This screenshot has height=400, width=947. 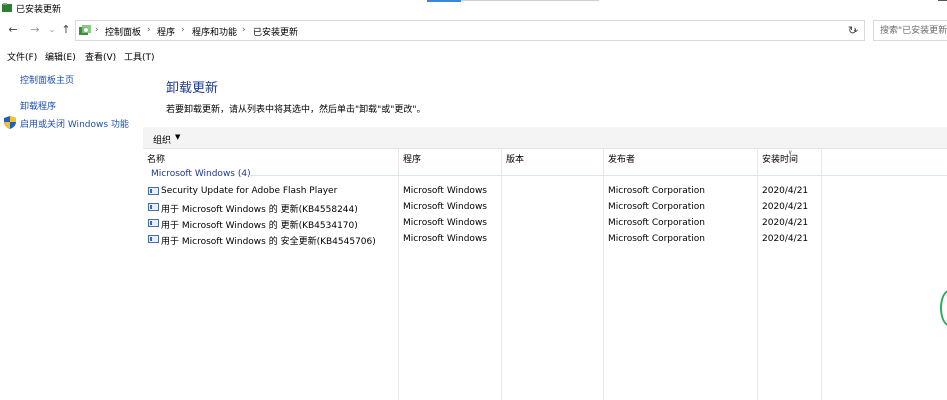 What do you see at coordinates (259, 210) in the screenshot?
I see `cell-name: 用于 Microsoft Windows 的 更新(KB4558244)` at bounding box center [259, 210].